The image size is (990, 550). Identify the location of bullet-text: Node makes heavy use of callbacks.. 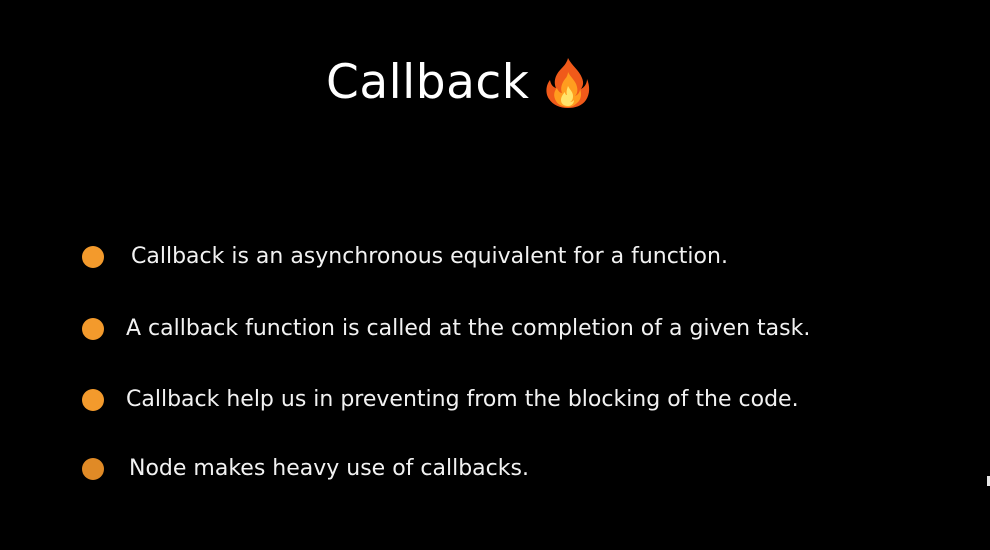
(329, 468).